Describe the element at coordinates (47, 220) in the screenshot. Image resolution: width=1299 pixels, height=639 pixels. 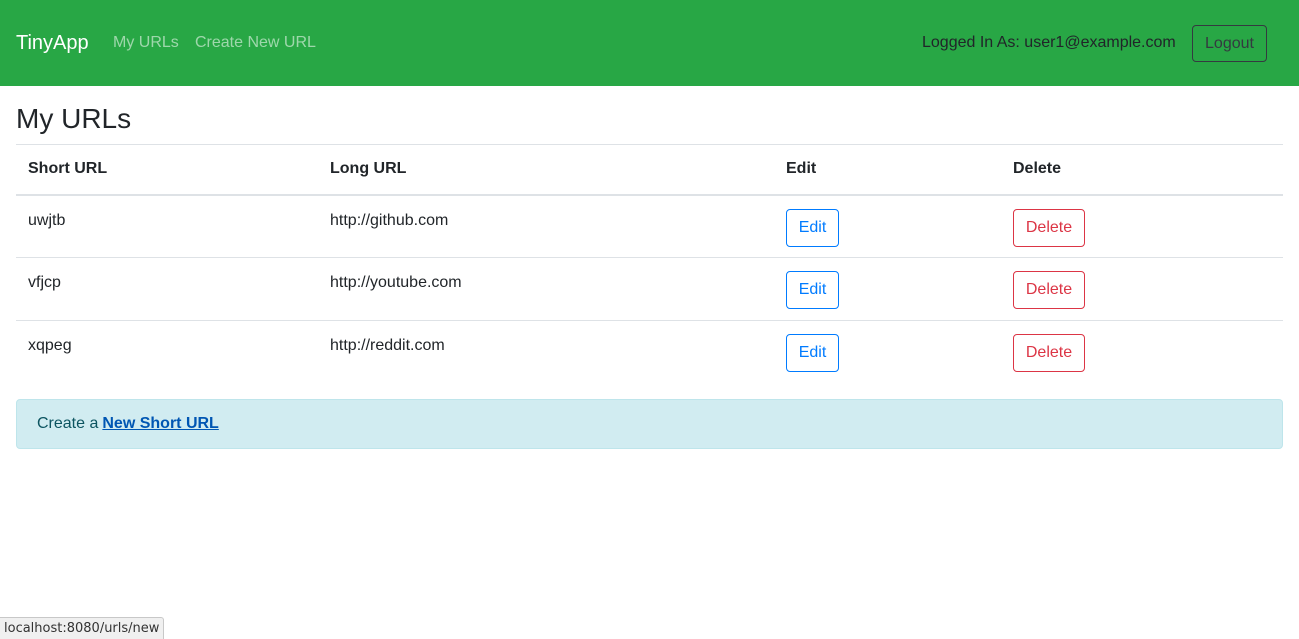
I see `short-url-cell: uwjtb` at that location.